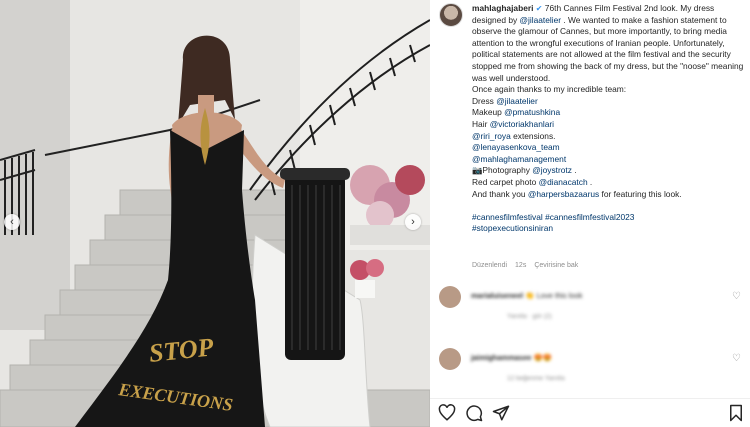 The image size is (750, 427). I want to click on caption-text: for featuring this look., so click(640, 193).